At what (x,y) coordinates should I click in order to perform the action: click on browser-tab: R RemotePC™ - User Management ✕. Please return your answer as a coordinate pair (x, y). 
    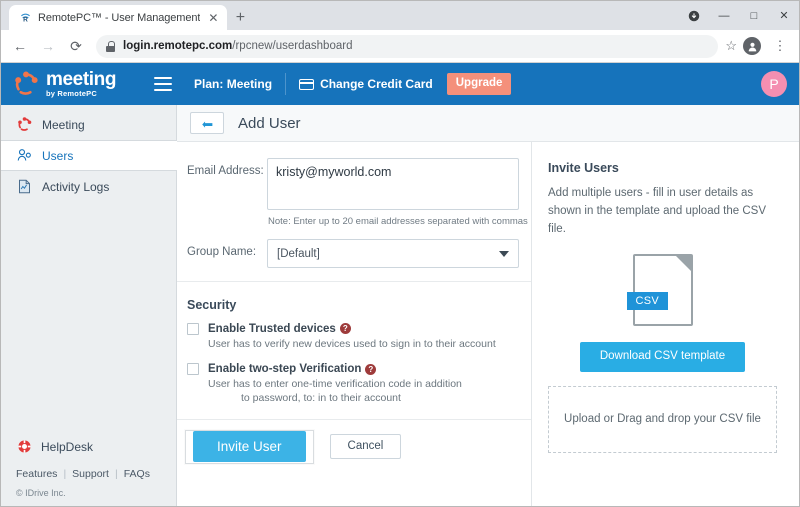
    Looking at the image, I should click on (118, 17).